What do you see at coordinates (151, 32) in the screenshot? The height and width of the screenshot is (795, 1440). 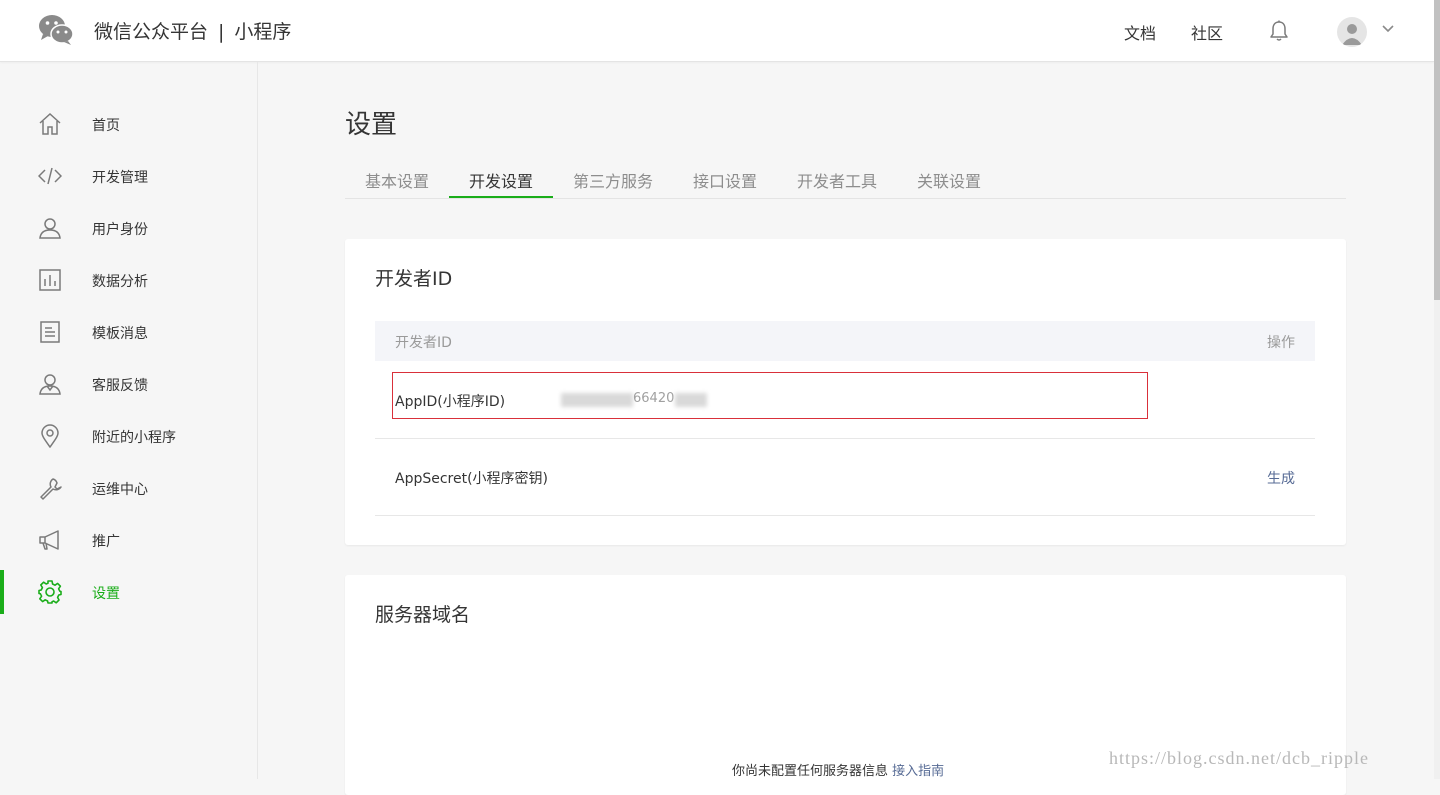 I see `brand-name: 微信公众平台` at bounding box center [151, 32].